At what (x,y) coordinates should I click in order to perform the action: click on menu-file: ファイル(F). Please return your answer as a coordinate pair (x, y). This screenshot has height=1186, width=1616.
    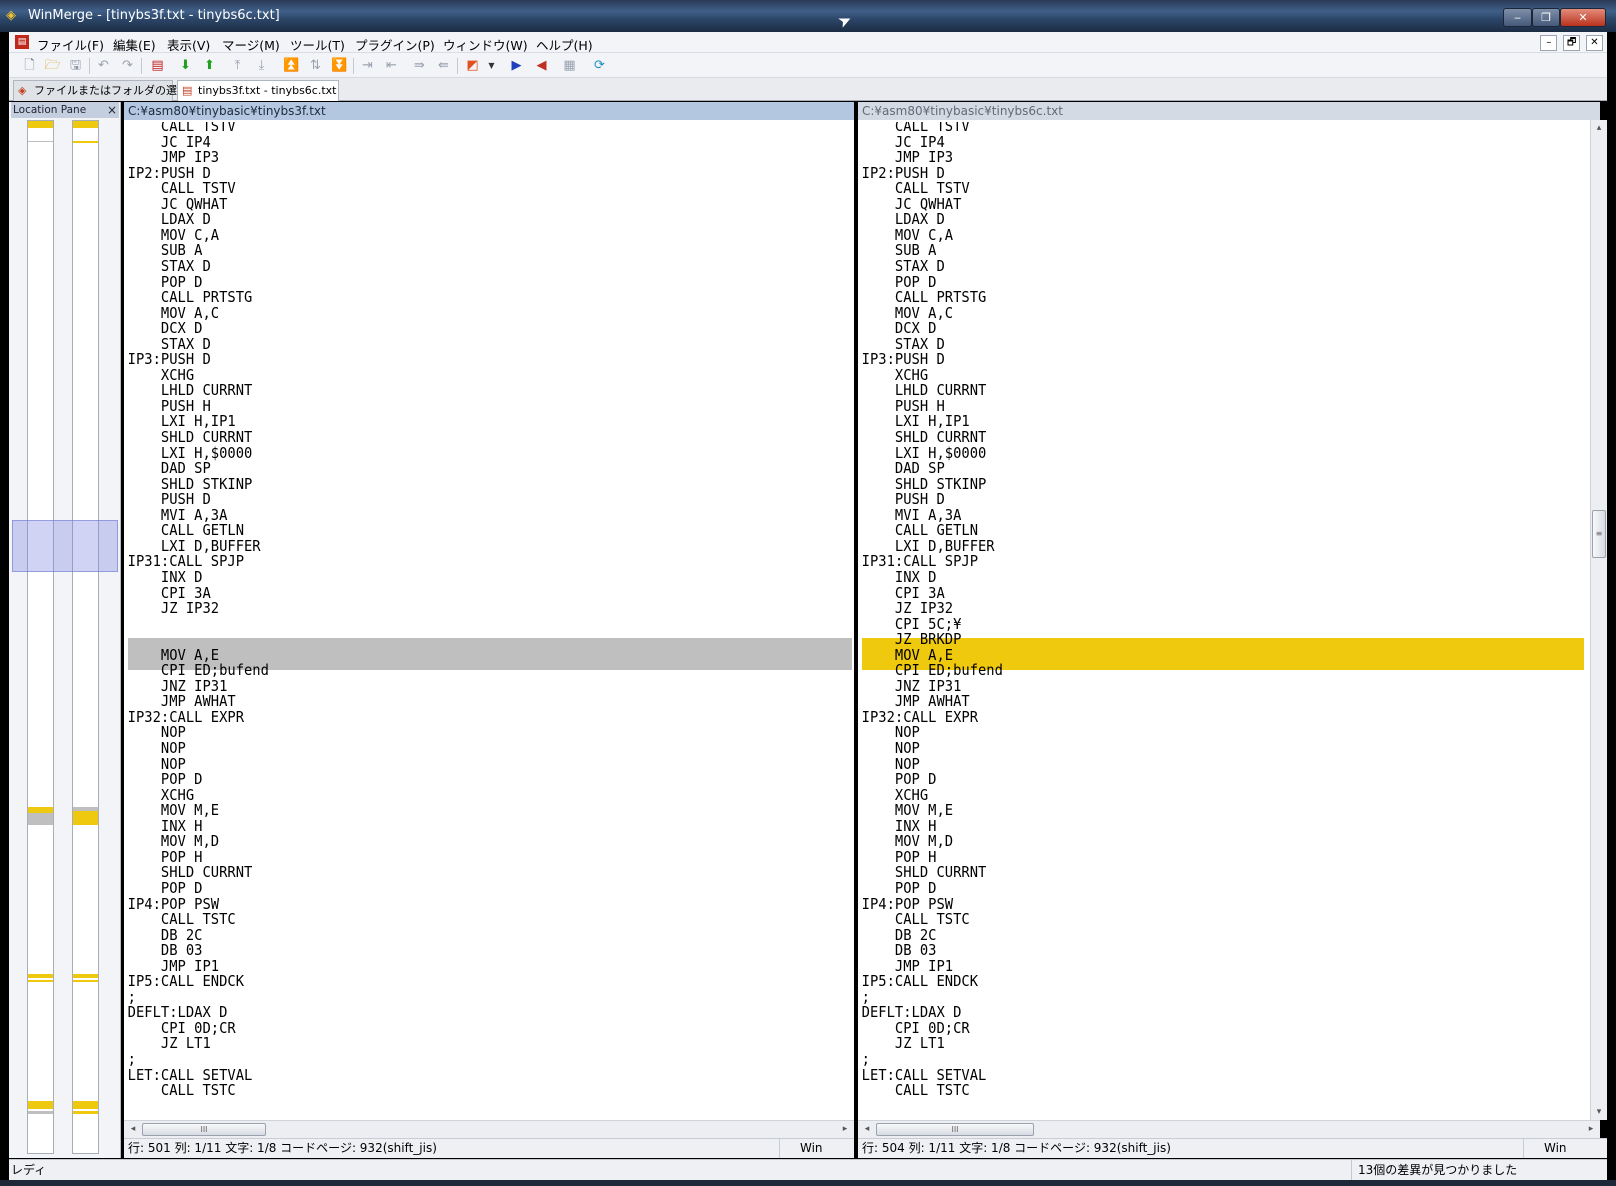
    Looking at the image, I should click on (70, 44).